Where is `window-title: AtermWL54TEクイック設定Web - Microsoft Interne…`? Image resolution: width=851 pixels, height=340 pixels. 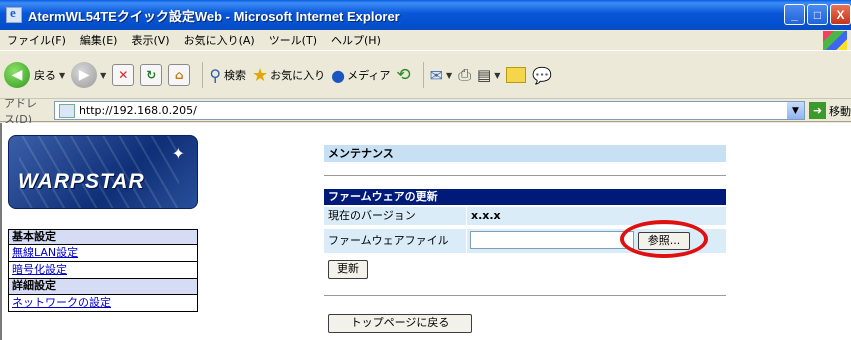 window-title: AtermWL54TEクイック設定Web - Microsoft Interne… is located at coordinates (214, 16).